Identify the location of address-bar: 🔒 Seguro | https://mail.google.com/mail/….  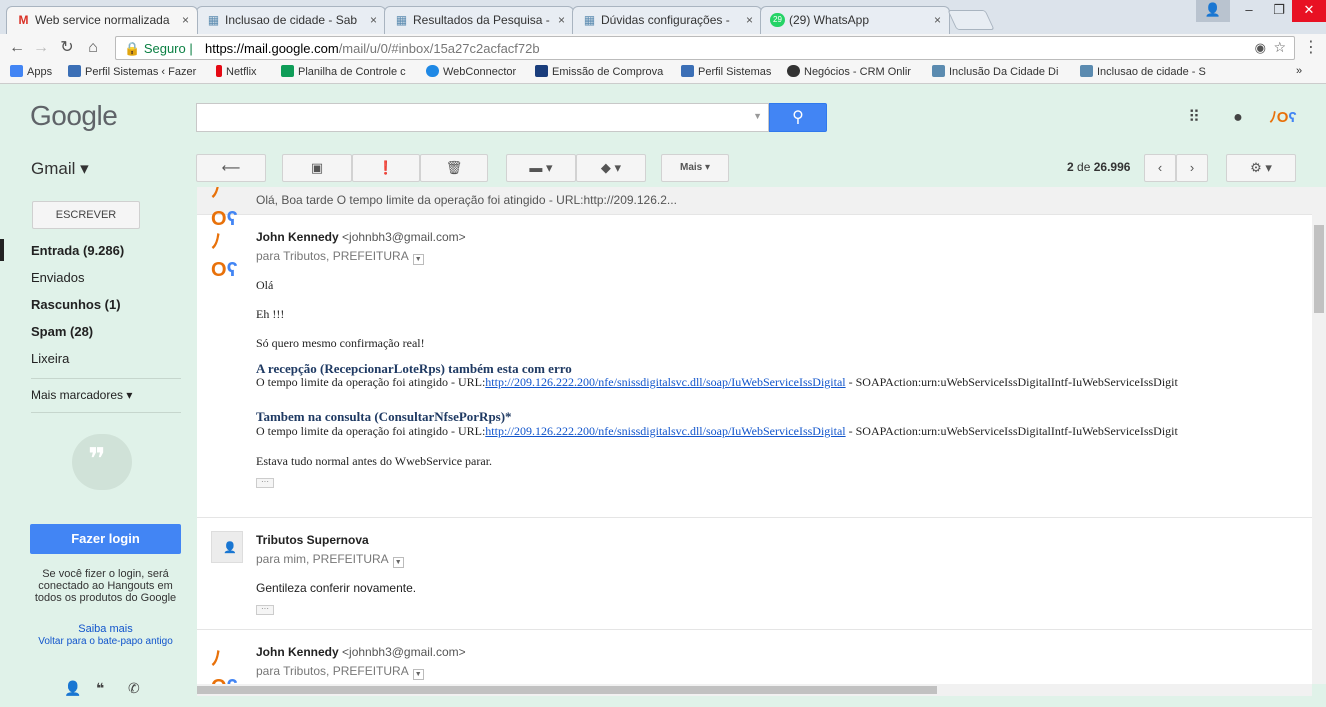
(705, 48).